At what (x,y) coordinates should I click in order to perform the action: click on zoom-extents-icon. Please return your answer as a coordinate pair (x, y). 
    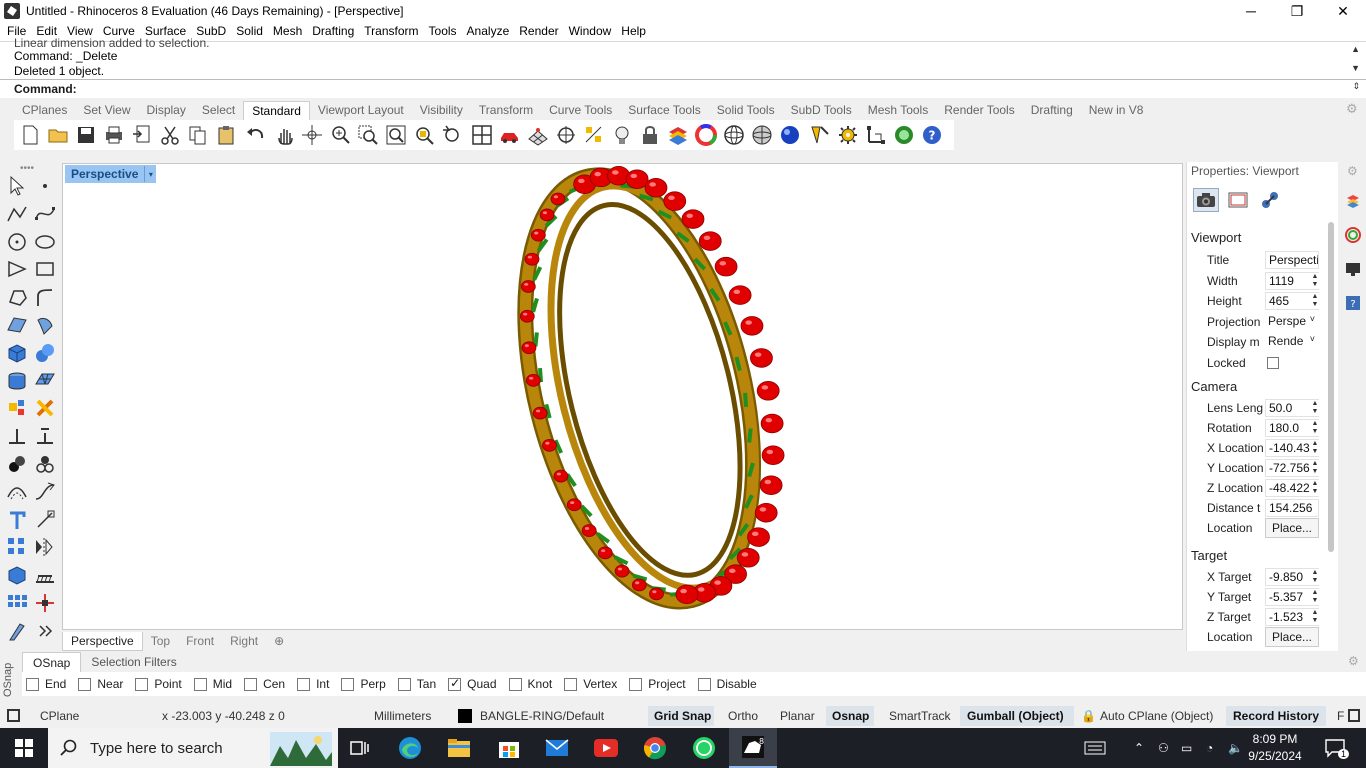
    Looking at the image, I should click on (396, 135).